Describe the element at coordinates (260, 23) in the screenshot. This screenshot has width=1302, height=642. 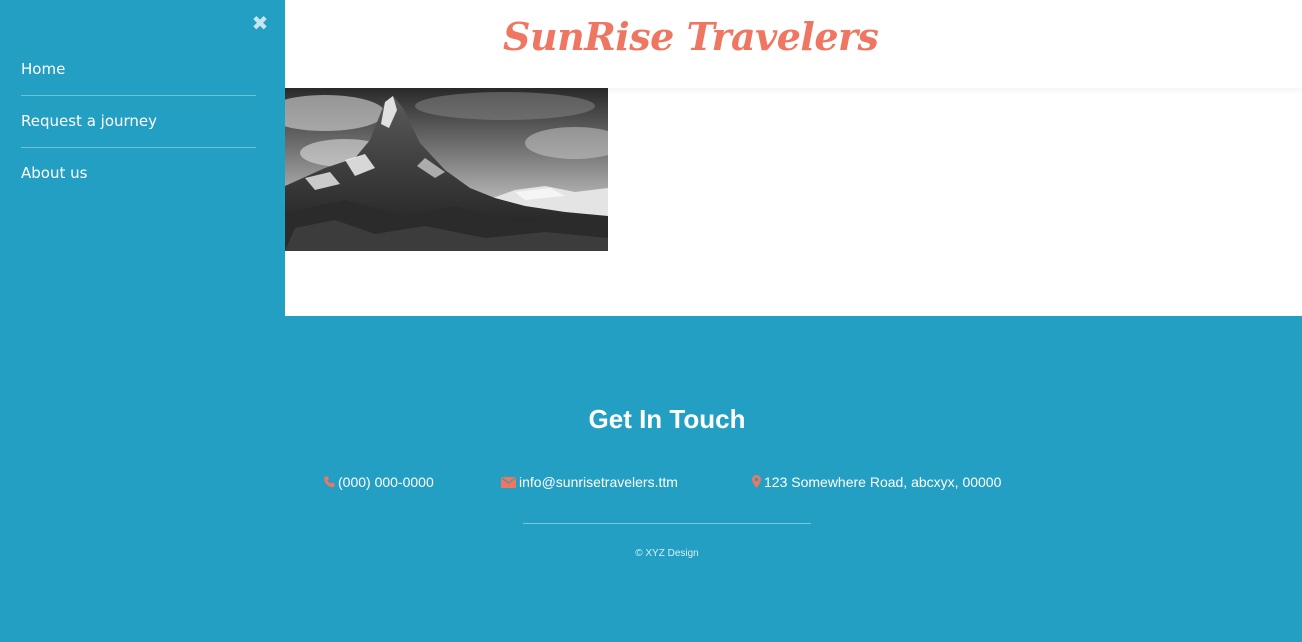
I see `close-icon: ✖` at that location.